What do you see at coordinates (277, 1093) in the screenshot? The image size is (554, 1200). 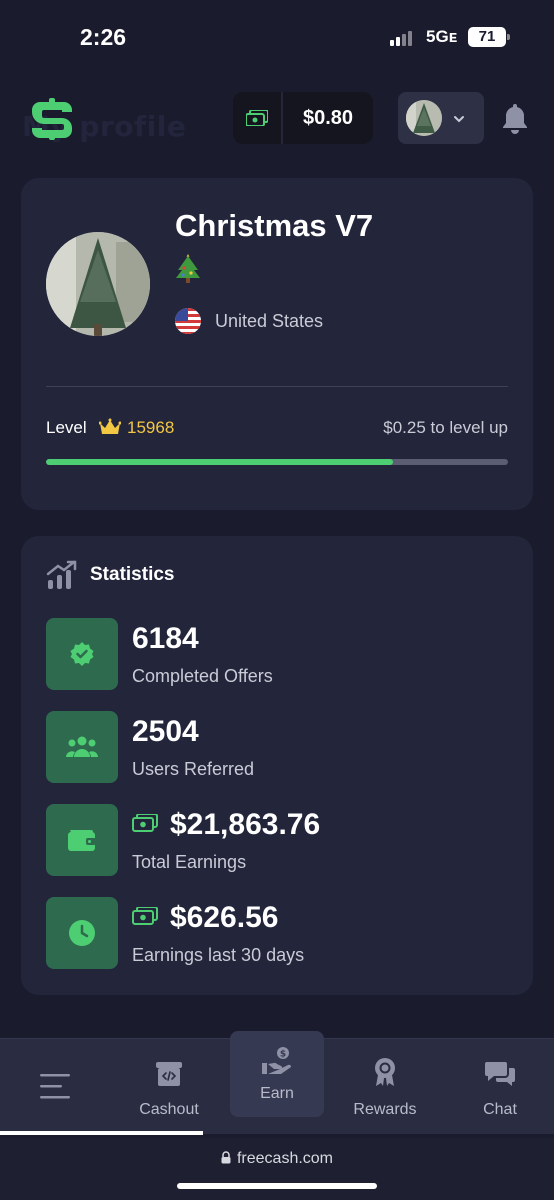 I see `nav-label: Earn` at bounding box center [277, 1093].